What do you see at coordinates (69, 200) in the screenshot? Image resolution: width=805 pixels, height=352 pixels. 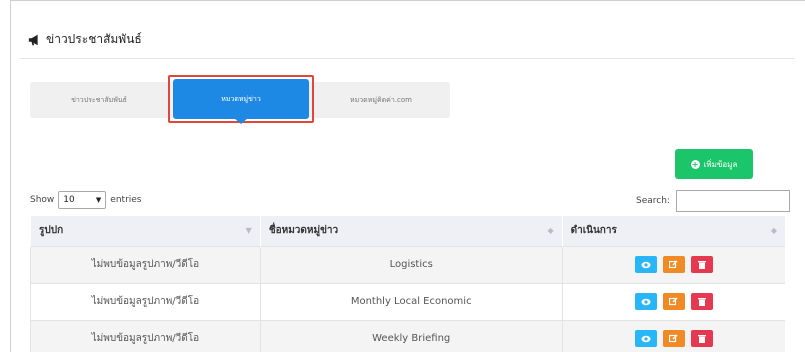 I see `entries-select-value: 10` at bounding box center [69, 200].